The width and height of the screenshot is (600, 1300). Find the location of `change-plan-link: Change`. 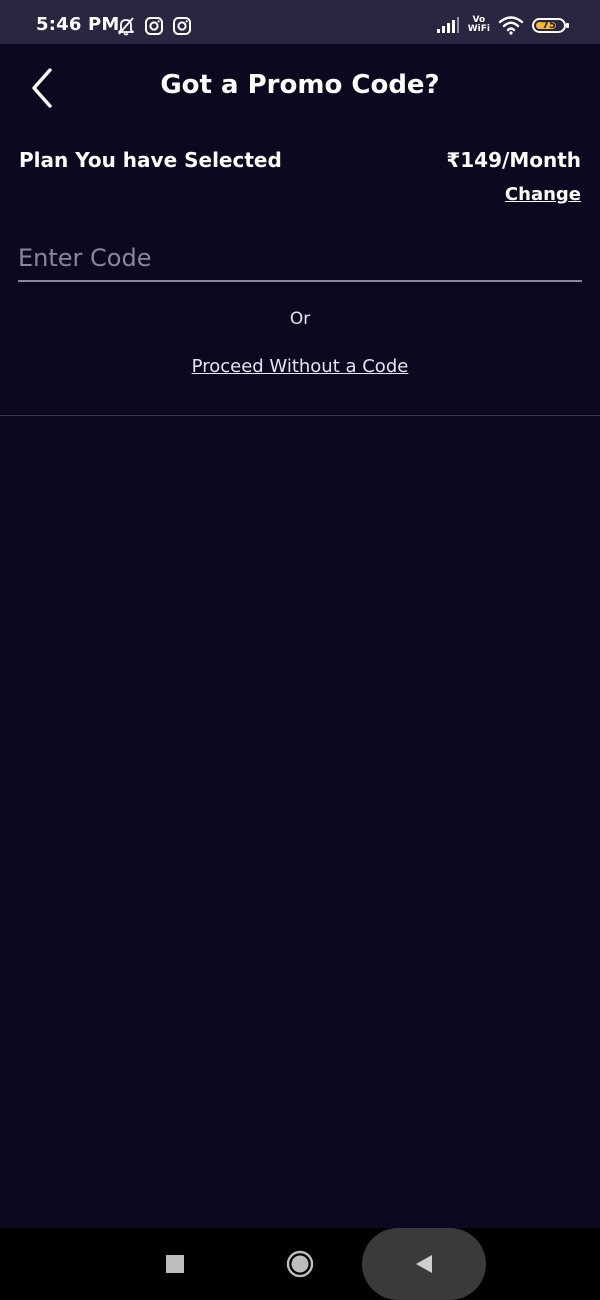

change-plan-link: Change is located at coordinates (543, 194).